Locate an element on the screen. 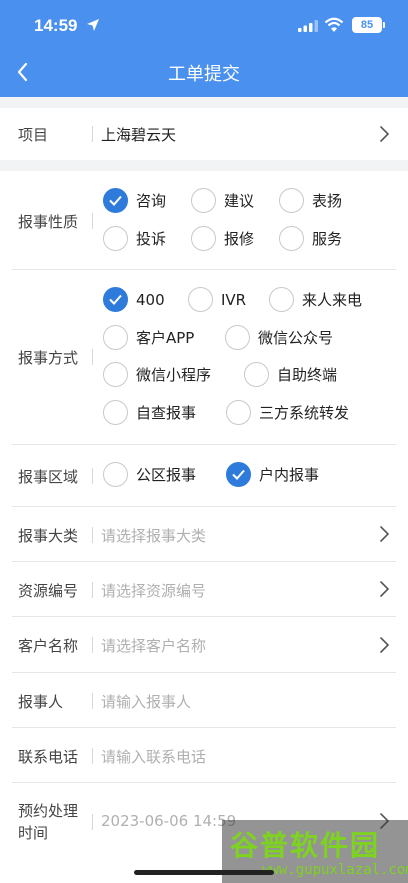  reporter-label: 报事人 is located at coordinates (41, 702).